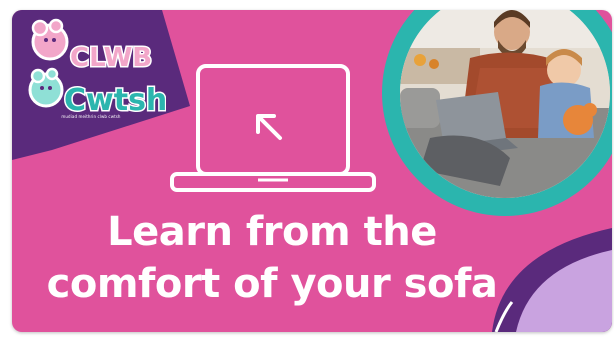  Describe the element at coordinates (272, 232) in the screenshot. I see `headline-line-1: Learn from the` at that location.